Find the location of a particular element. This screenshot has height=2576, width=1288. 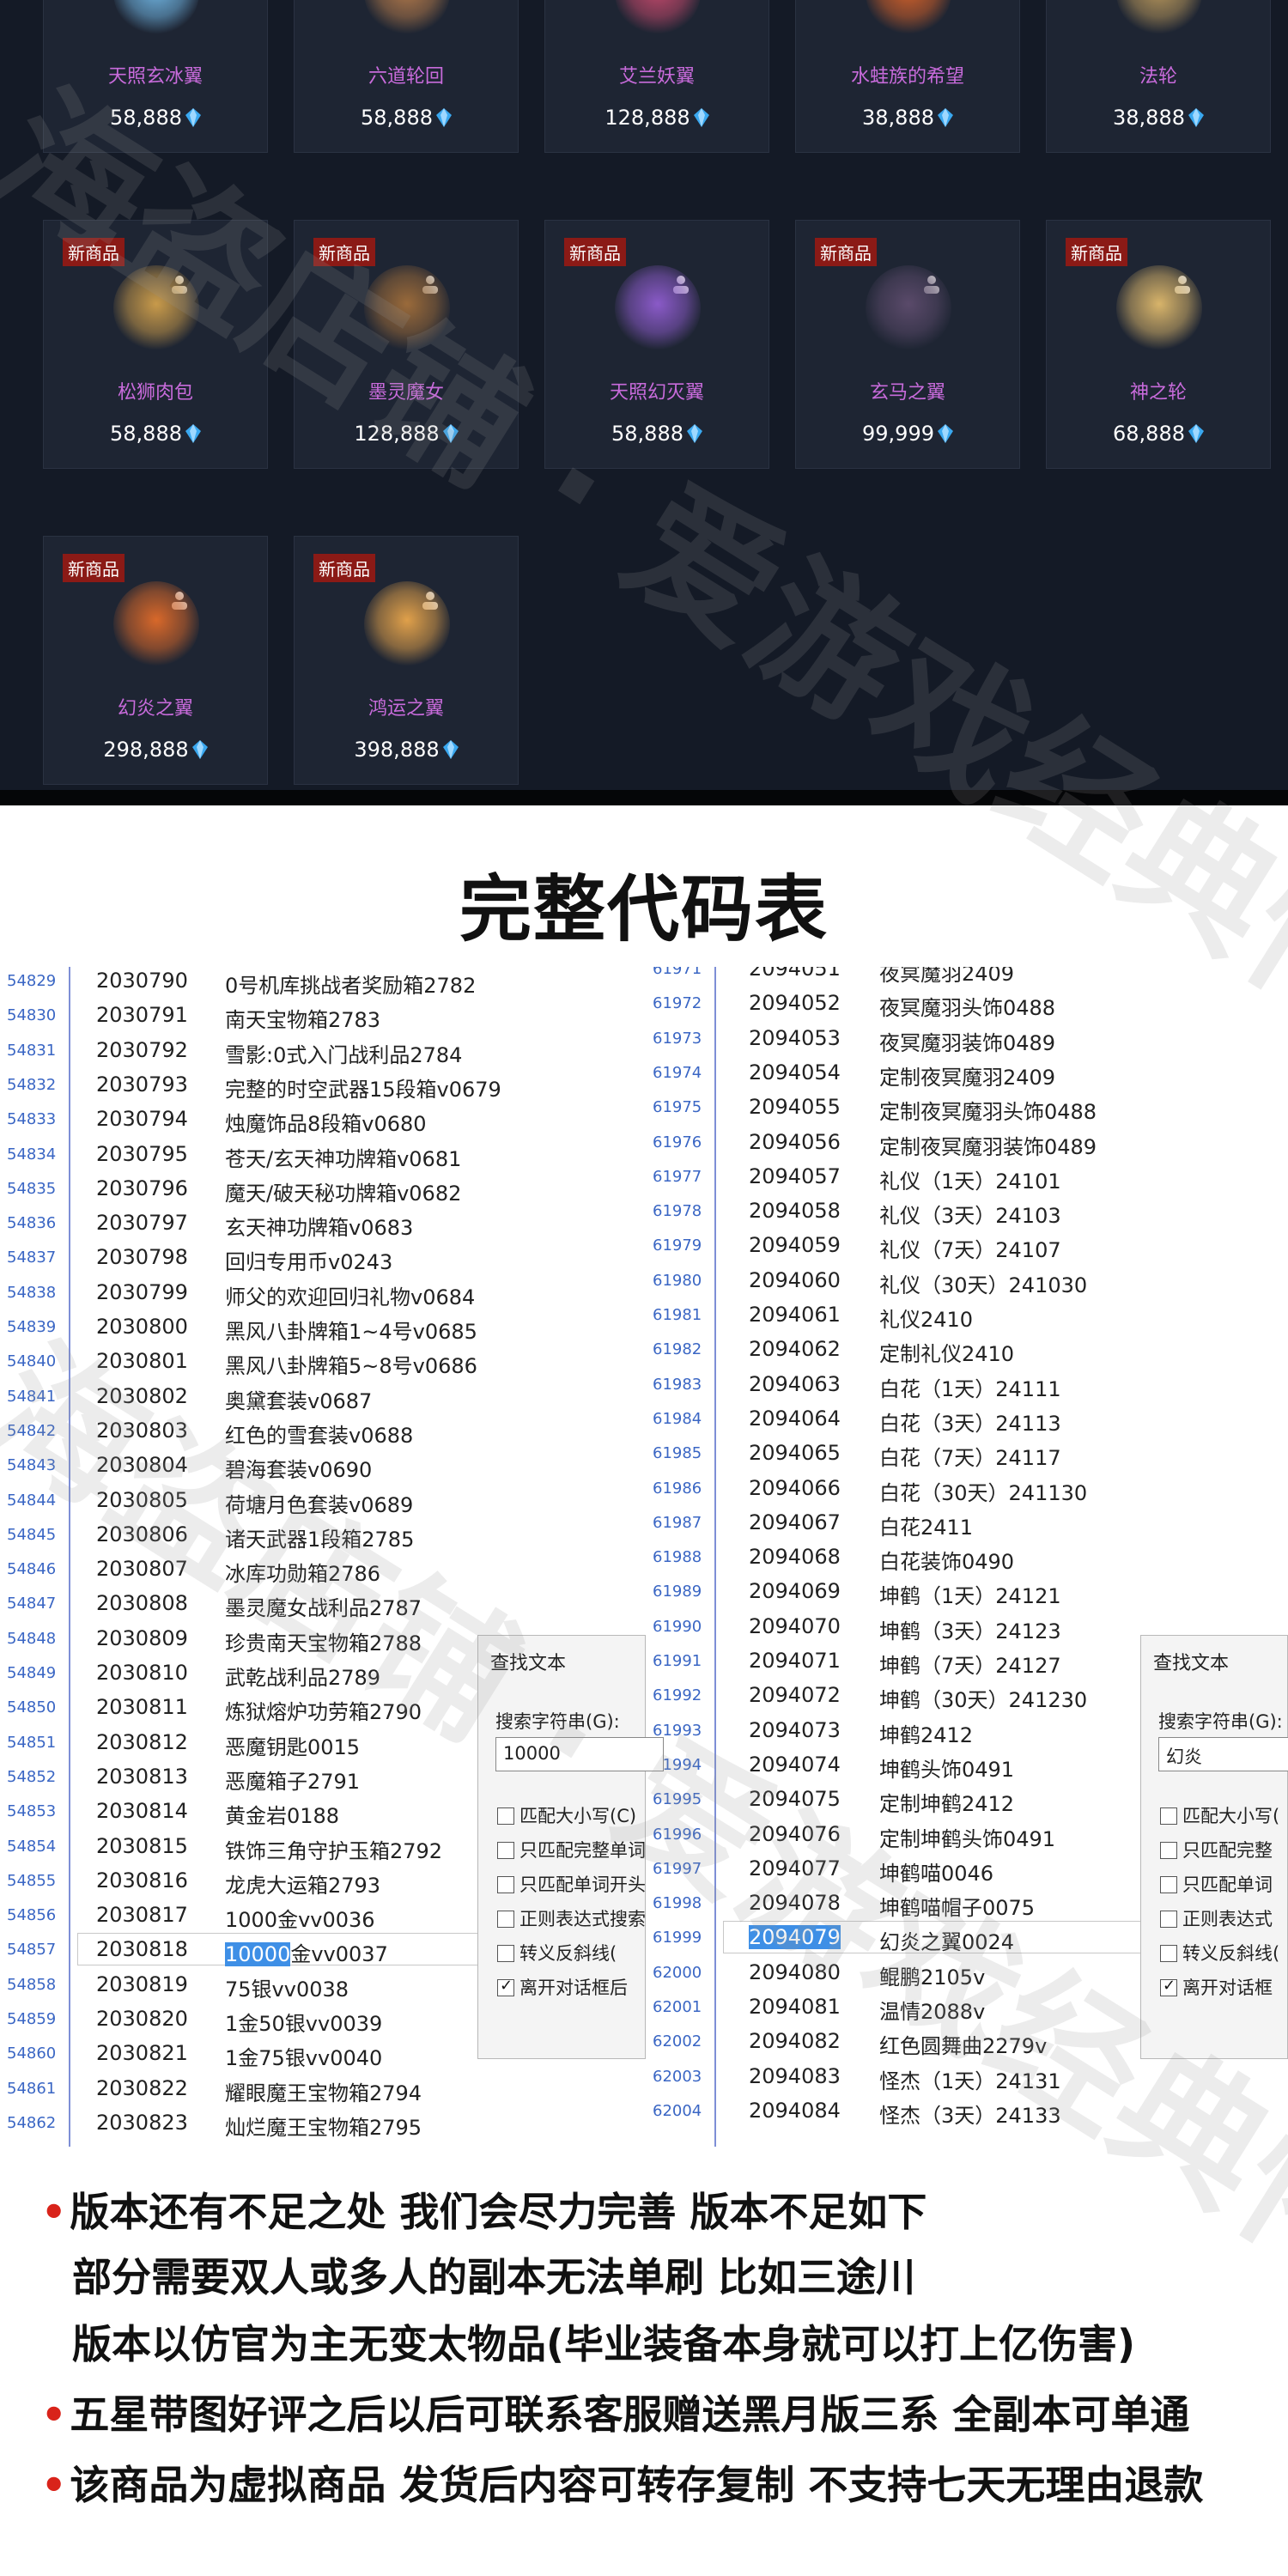

table-row: 61976 2094056 定制夜冥魔羽装饰0489 is located at coordinates (967, 1142).